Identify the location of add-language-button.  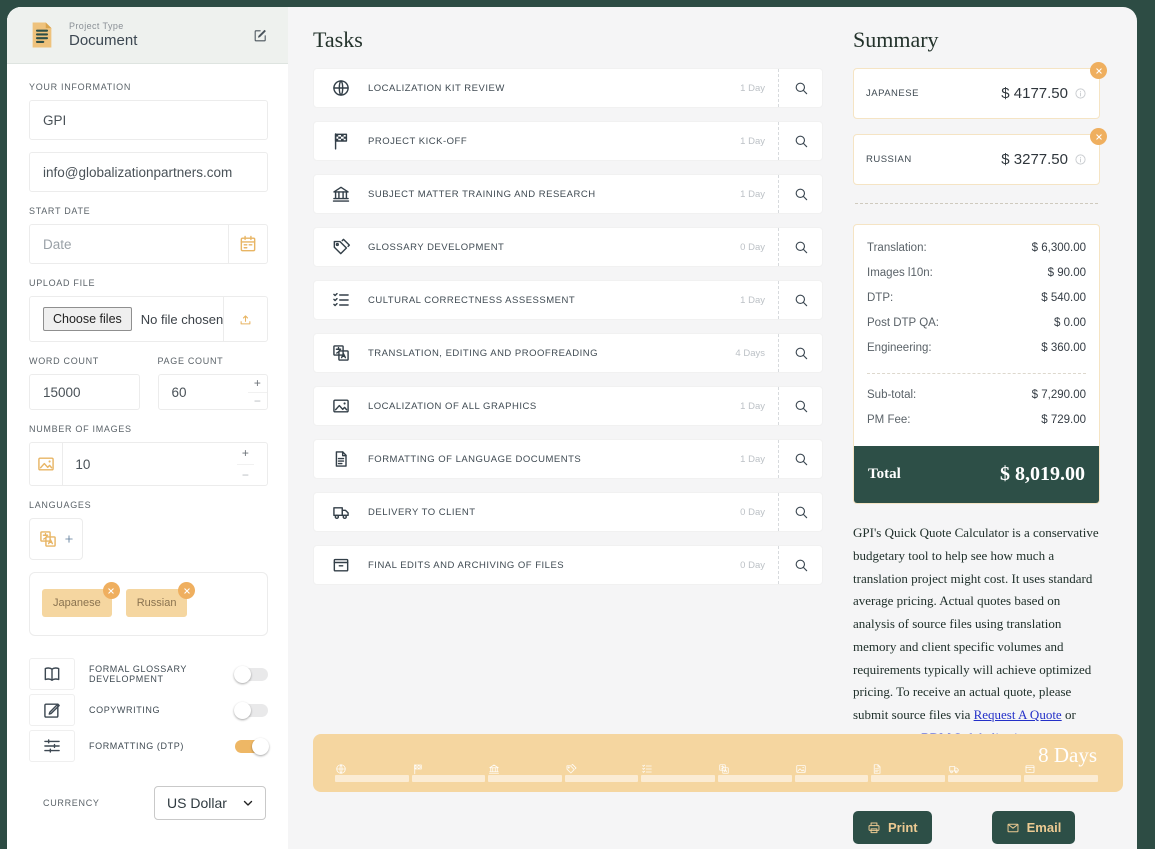
(56, 539).